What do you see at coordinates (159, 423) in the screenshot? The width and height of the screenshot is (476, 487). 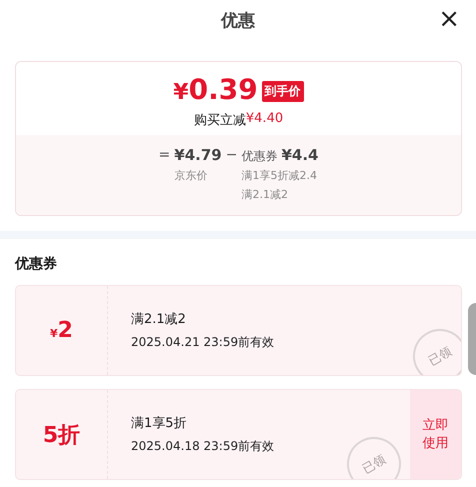 I see `coupon-condition: 满1享5折` at bounding box center [159, 423].